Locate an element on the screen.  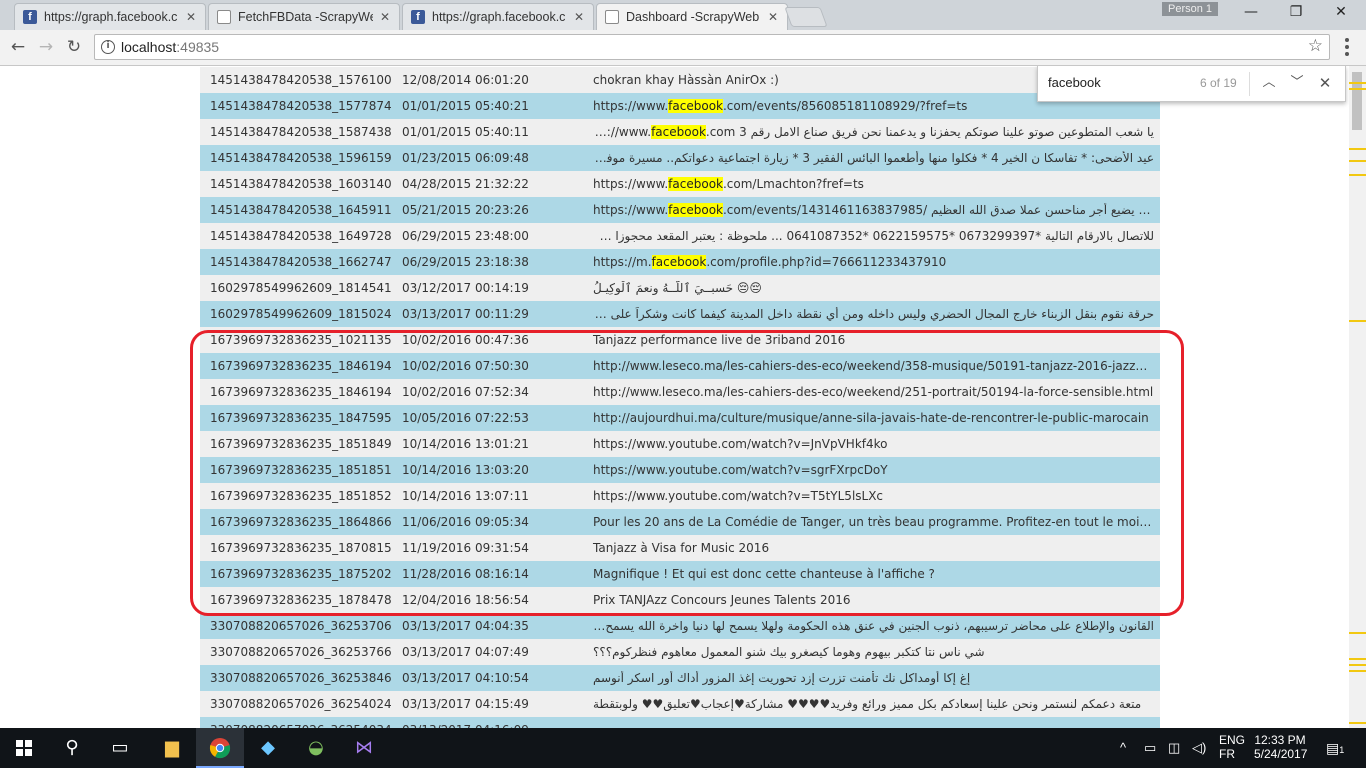
windows-start-icon is located at coordinates (24, 748).